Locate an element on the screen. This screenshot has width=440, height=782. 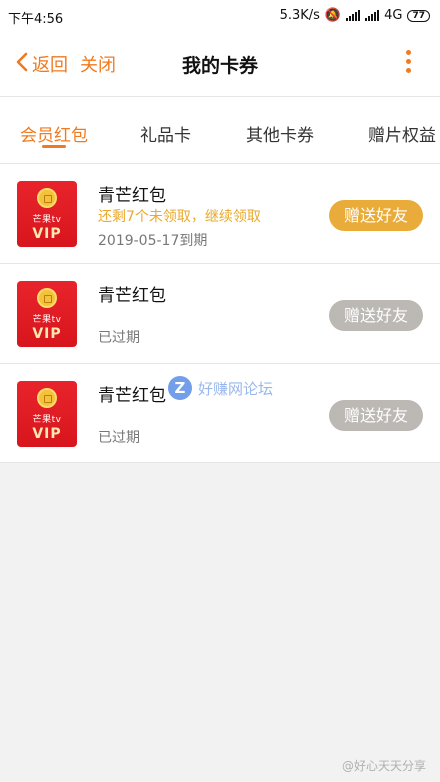
tab-gifted-movie-rights: 赠片权益 is located at coordinates (402, 133).